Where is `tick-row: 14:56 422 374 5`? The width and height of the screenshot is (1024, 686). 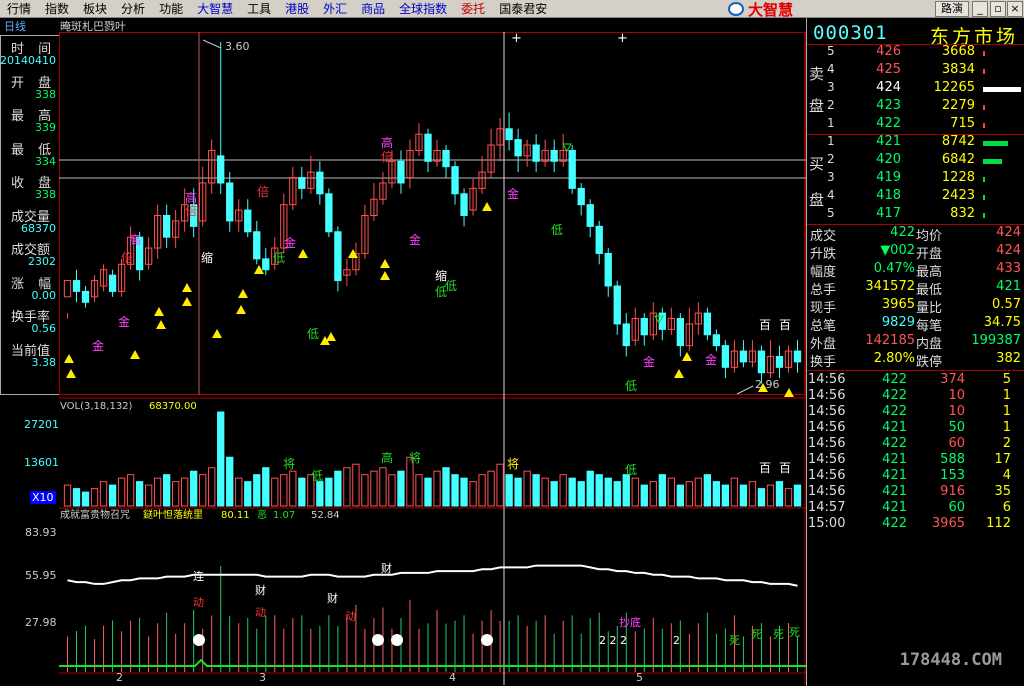
tick-row: 14:56 422 374 5 is located at coordinates (915, 380).